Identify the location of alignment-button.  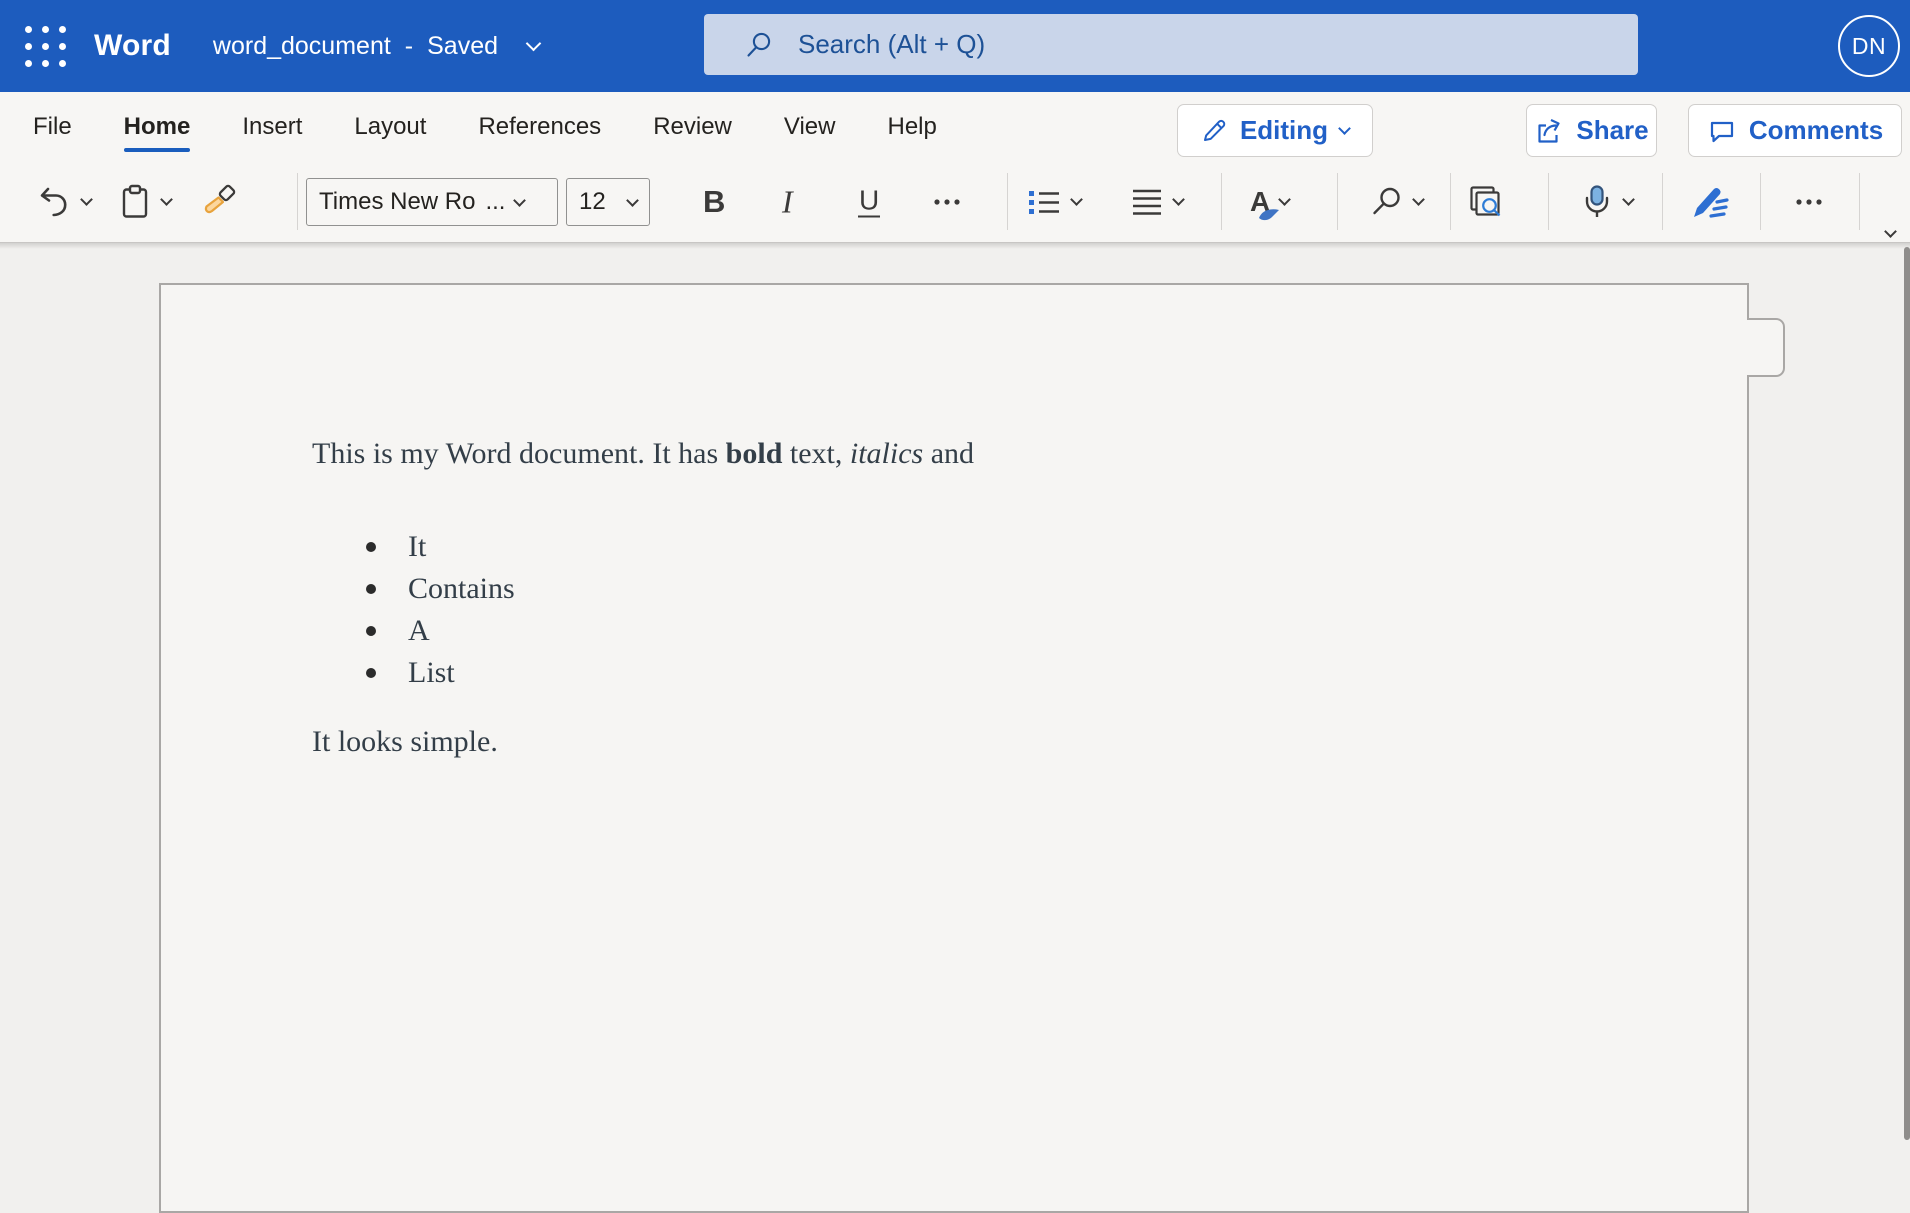
(1157, 202).